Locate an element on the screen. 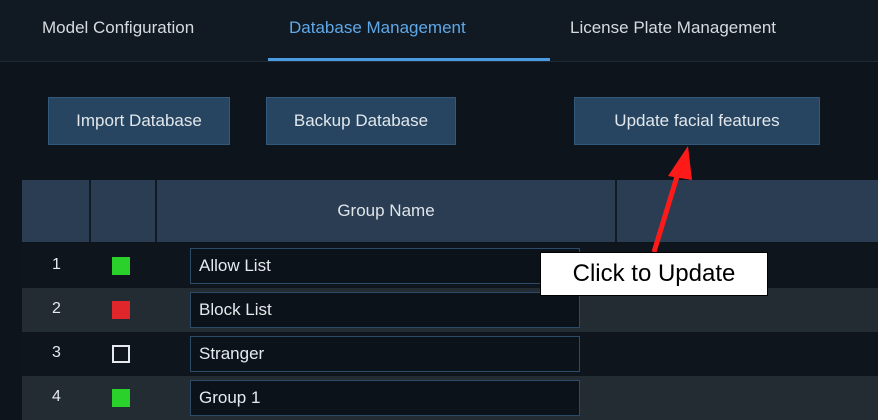 This screenshot has width=878, height=420. table-row: 4 Group 1 is located at coordinates (450, 398).